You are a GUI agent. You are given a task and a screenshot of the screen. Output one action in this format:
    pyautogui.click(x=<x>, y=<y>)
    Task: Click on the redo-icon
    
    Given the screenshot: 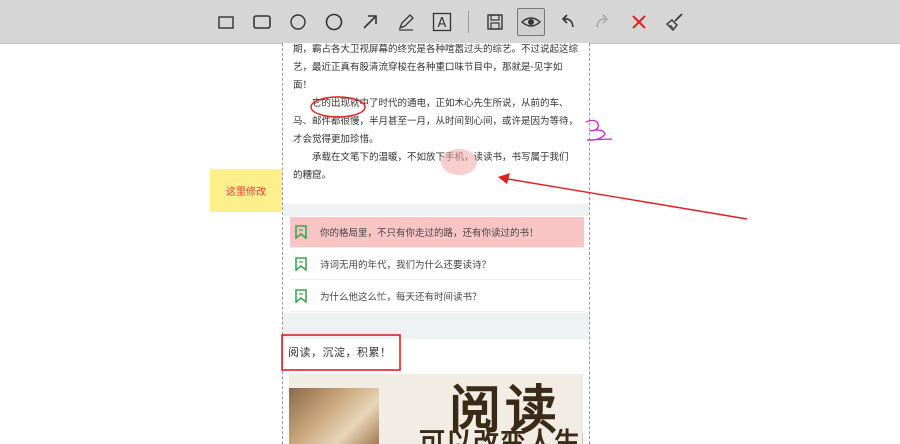 What is the action you would take?
    pyautogui.click(x=601, y=20)
    